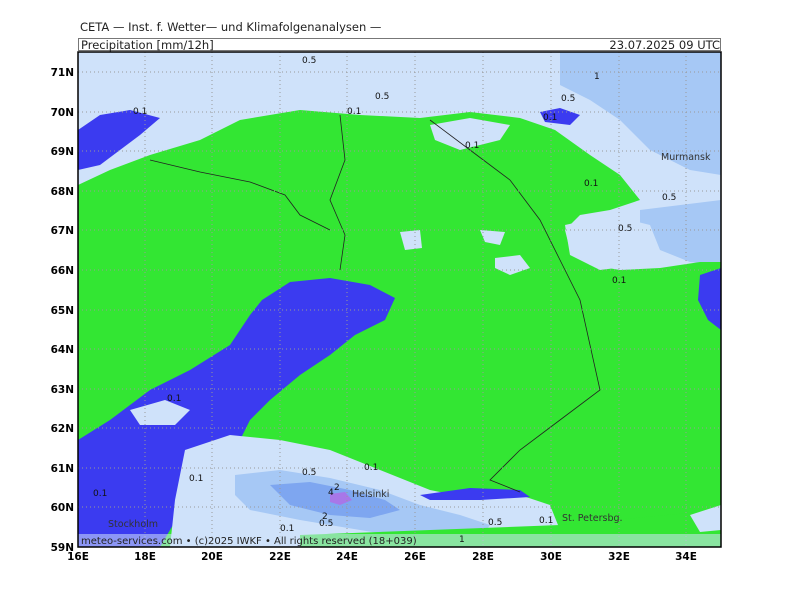 The image size is (800, 600). Describe the element at coordinates (62, 271) in the screenshot. I see `lat-tick-label: 66N` at that location.